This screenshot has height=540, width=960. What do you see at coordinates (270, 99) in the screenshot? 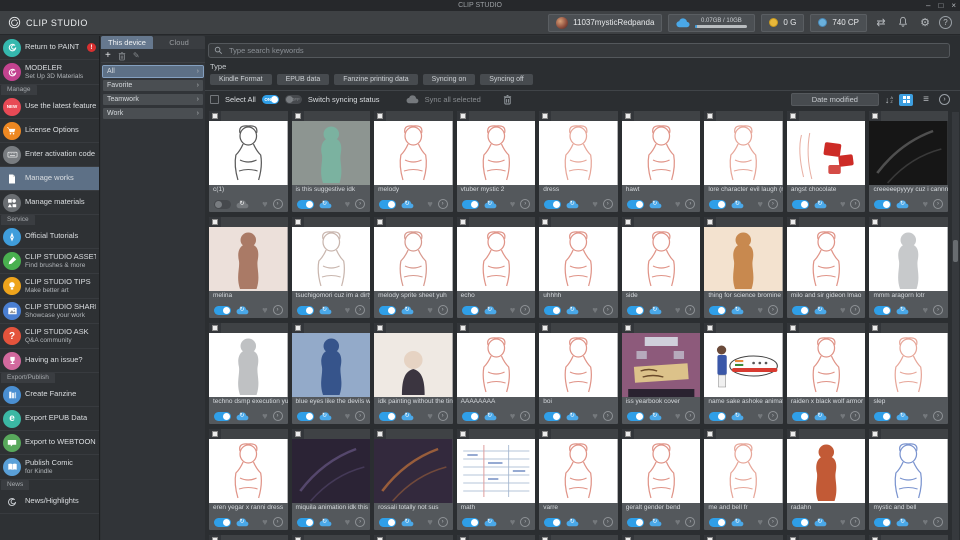
I see `sync-on-toggle: ON` at bounding box center [270, 99].